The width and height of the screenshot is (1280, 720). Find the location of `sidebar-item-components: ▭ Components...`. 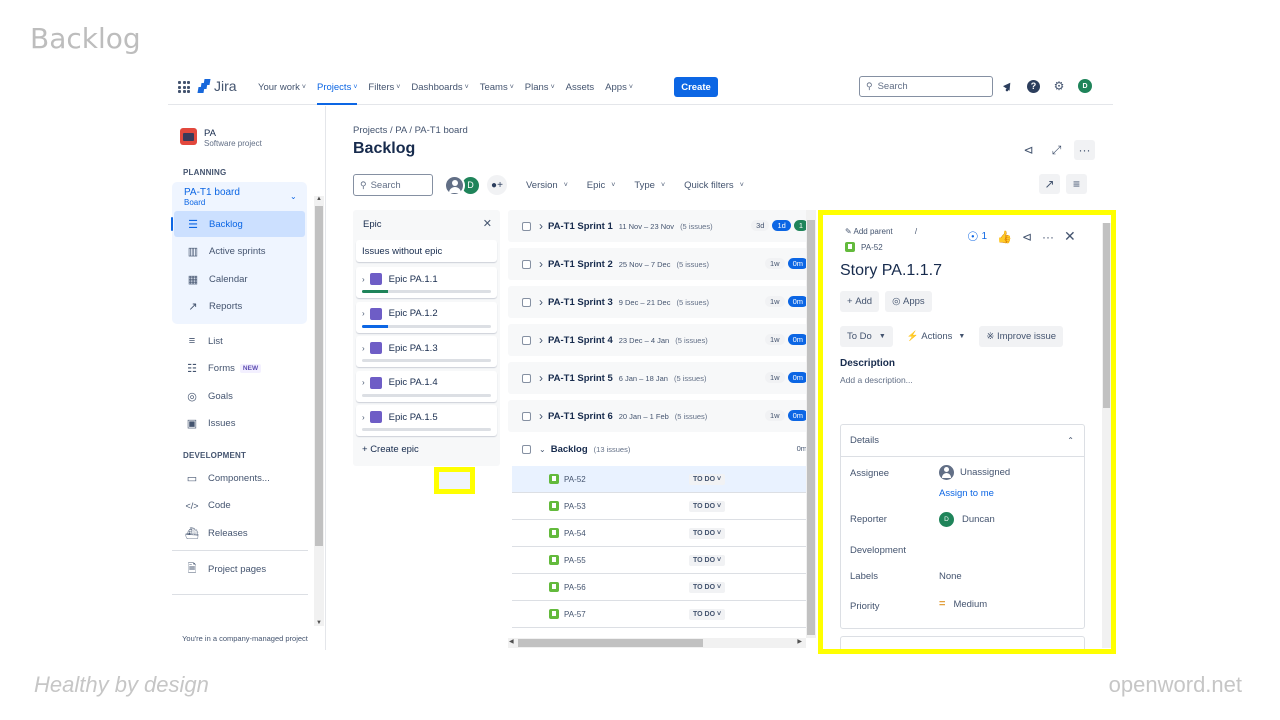

sidebar-item-components: ▭ Components... is located at coordinates (239, 478).